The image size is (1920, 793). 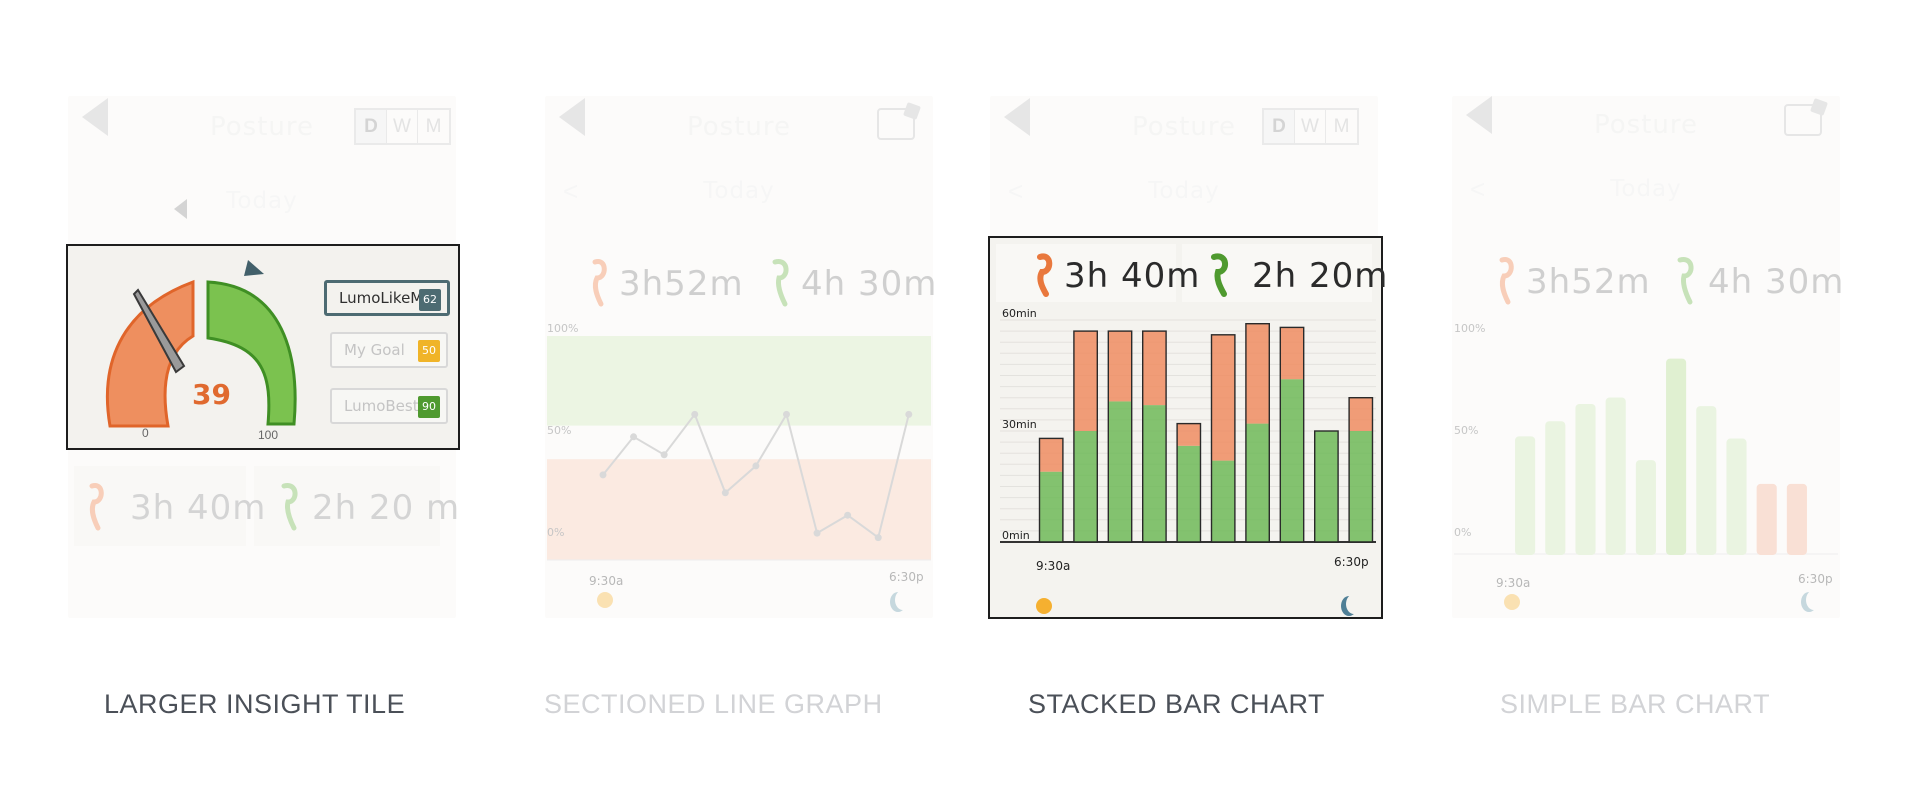 What do you see at coordinates (713, 704) in the screenshot?
I see `caption-line-graph: SECTIONED LINE GRAPH` at bounding box center [713, 704].